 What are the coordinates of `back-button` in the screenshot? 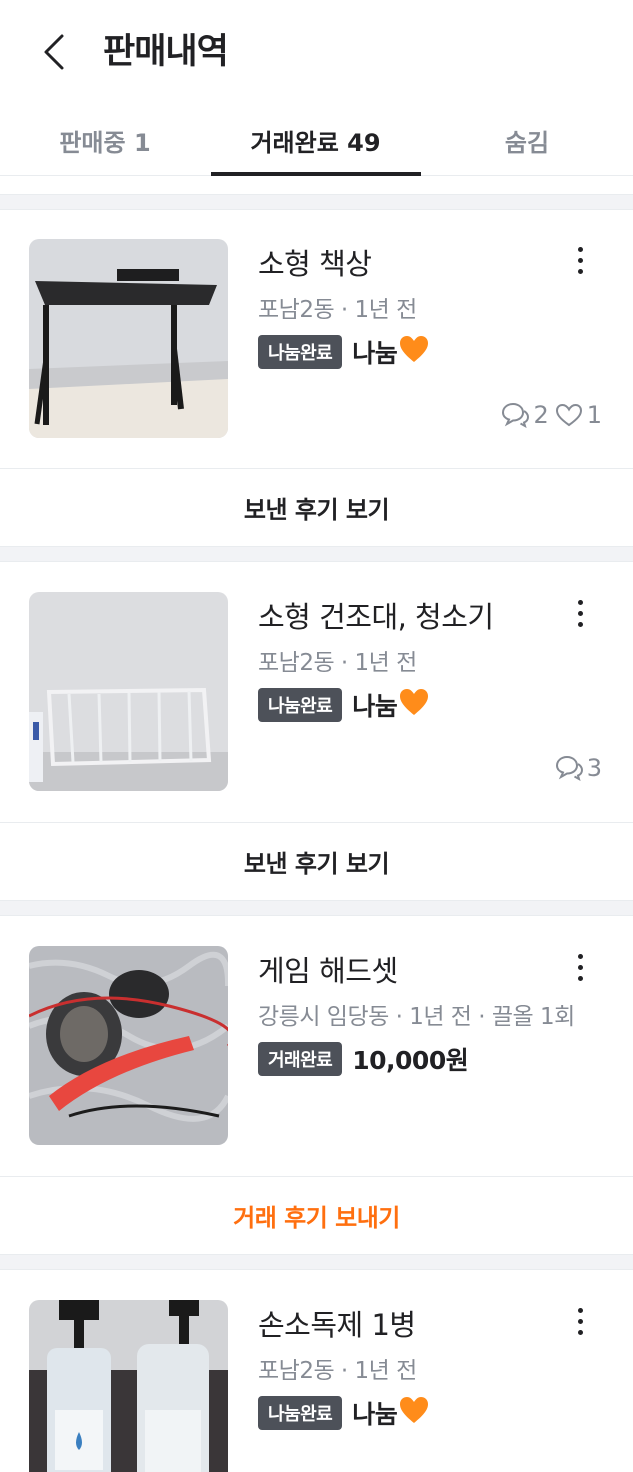 It's located at (54, 52).